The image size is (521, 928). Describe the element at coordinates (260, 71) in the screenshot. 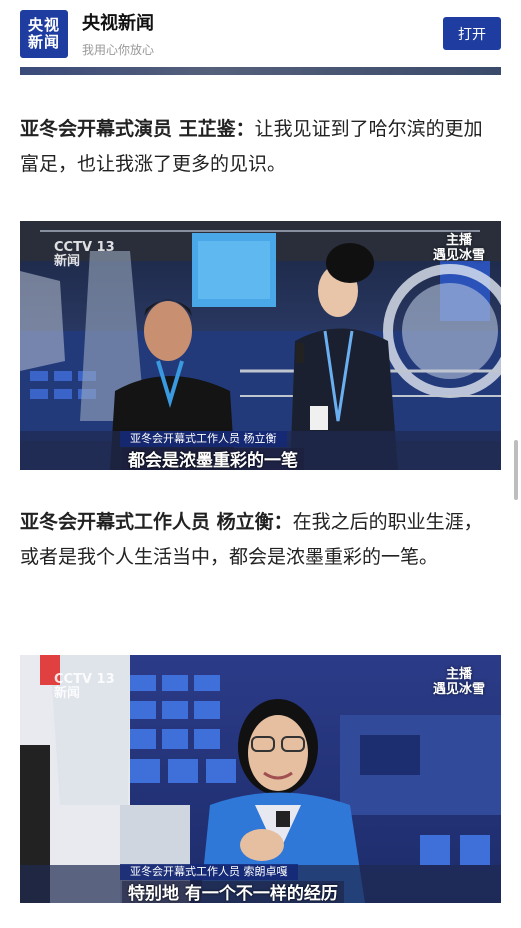

I see `previous-image-edge` at that location.